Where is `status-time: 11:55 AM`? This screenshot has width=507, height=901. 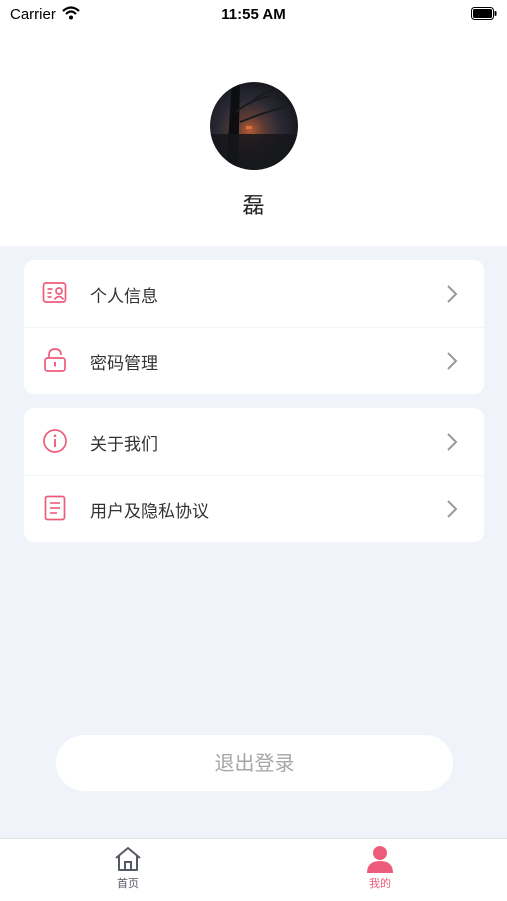 status-time: 11:55 AM is located at coordinates (253, 14).